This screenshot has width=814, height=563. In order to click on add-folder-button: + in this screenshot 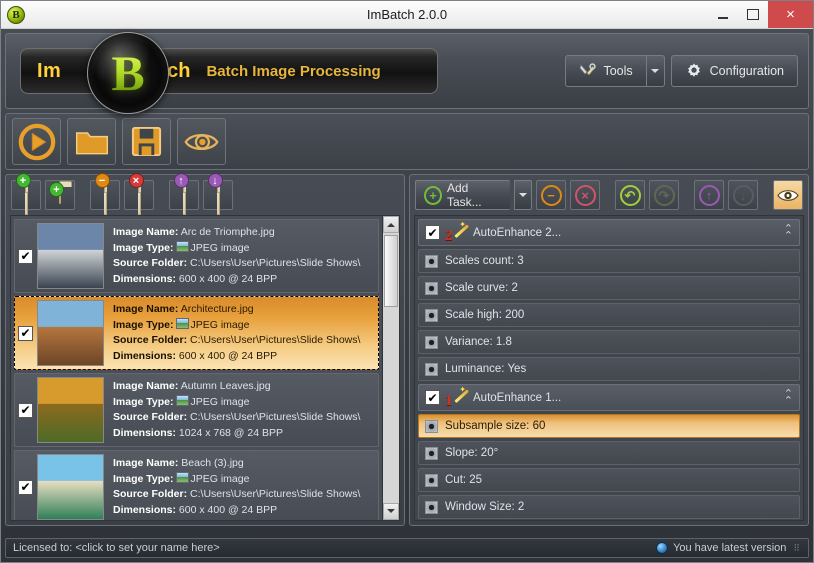, I will do `click(60, 195)`.